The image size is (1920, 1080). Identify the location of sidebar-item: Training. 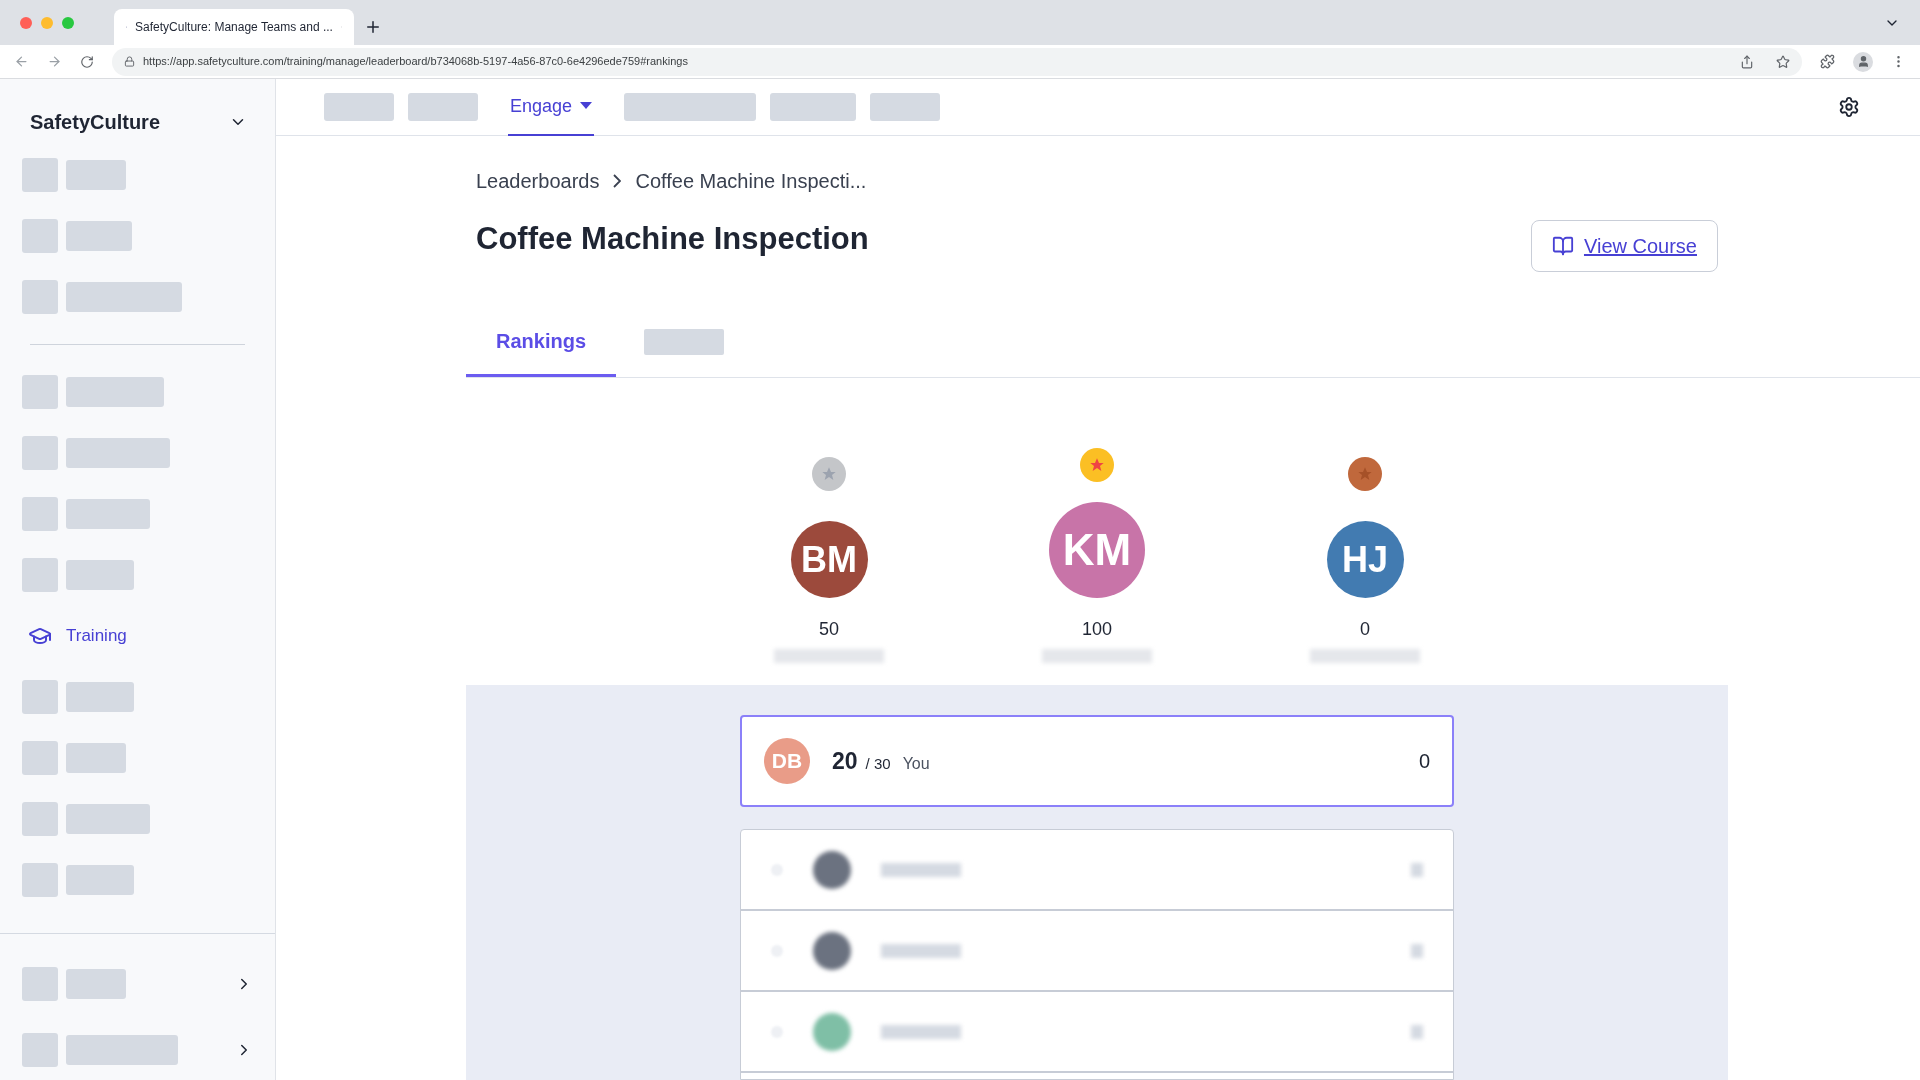
(137, 636).